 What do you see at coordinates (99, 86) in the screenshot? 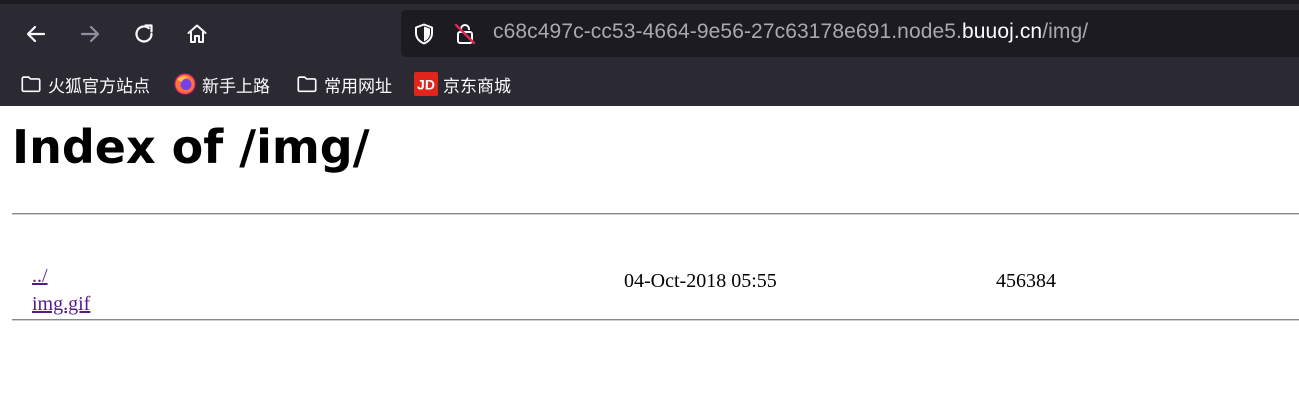
I see `bookmark-label: 火狐官方站点` at bounding box center [99, 86].